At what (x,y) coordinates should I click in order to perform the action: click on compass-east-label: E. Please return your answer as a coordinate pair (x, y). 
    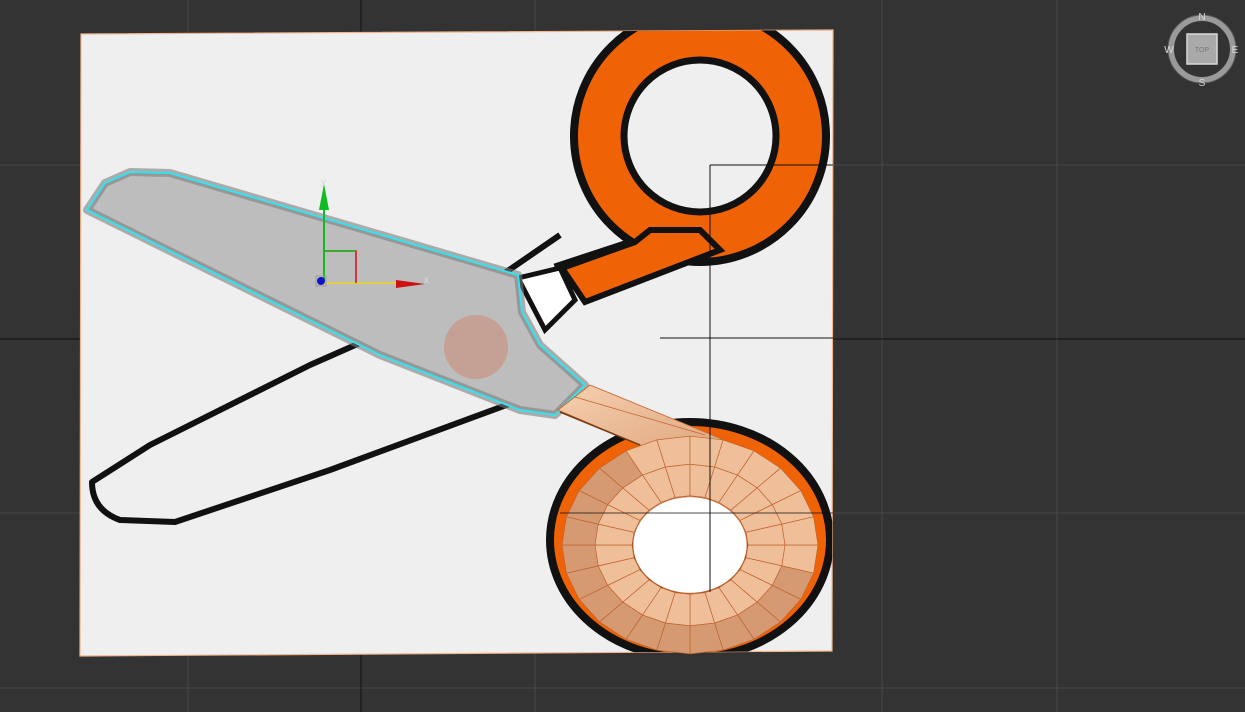
    Looking at the image, I should click on (1235, 50).